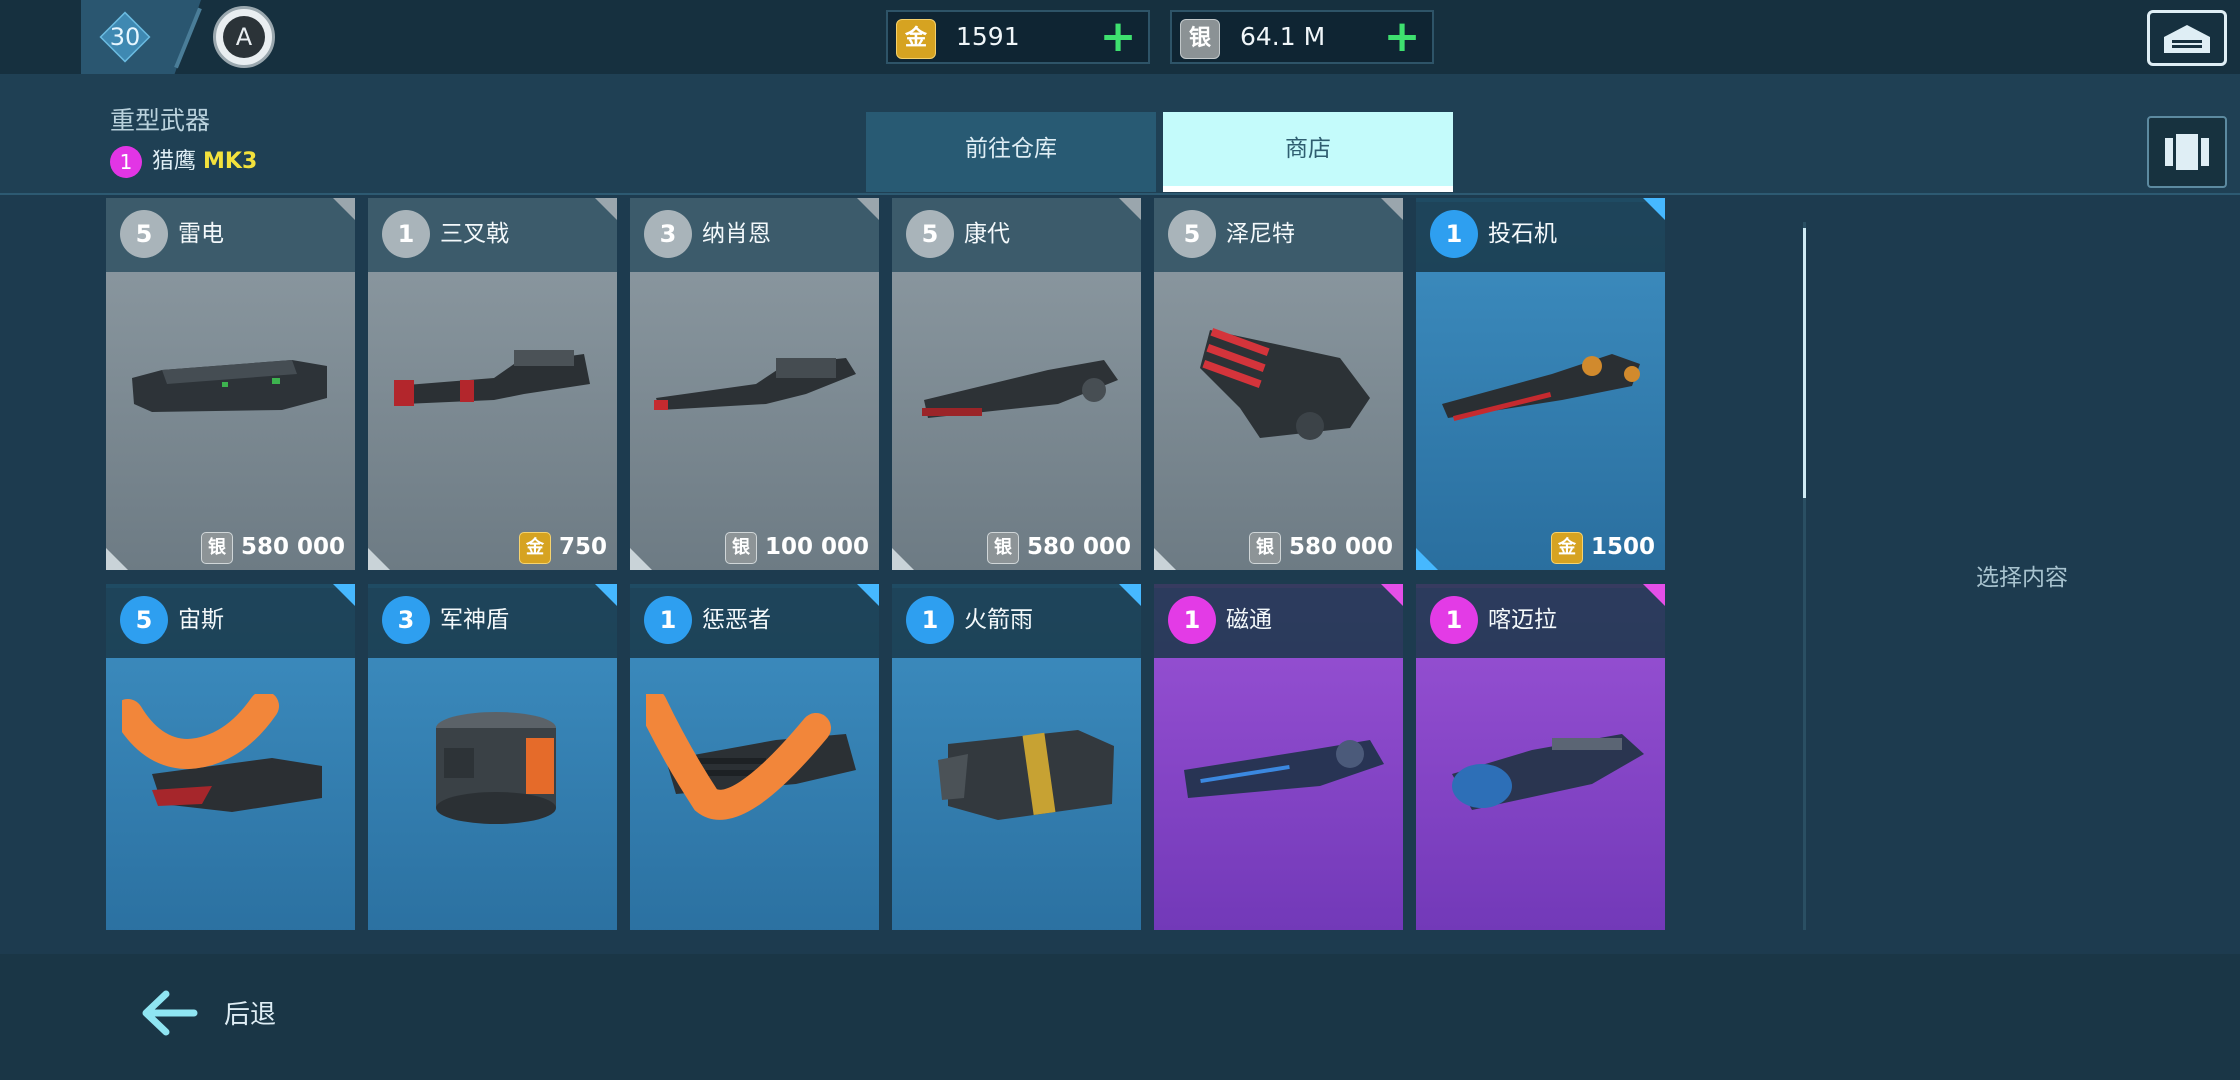 The image size is (2240, 1080). What do you see at coordinates (2187, 152) in the screenshot?
I see `loadout-button` at bounding box center [2187, 152].